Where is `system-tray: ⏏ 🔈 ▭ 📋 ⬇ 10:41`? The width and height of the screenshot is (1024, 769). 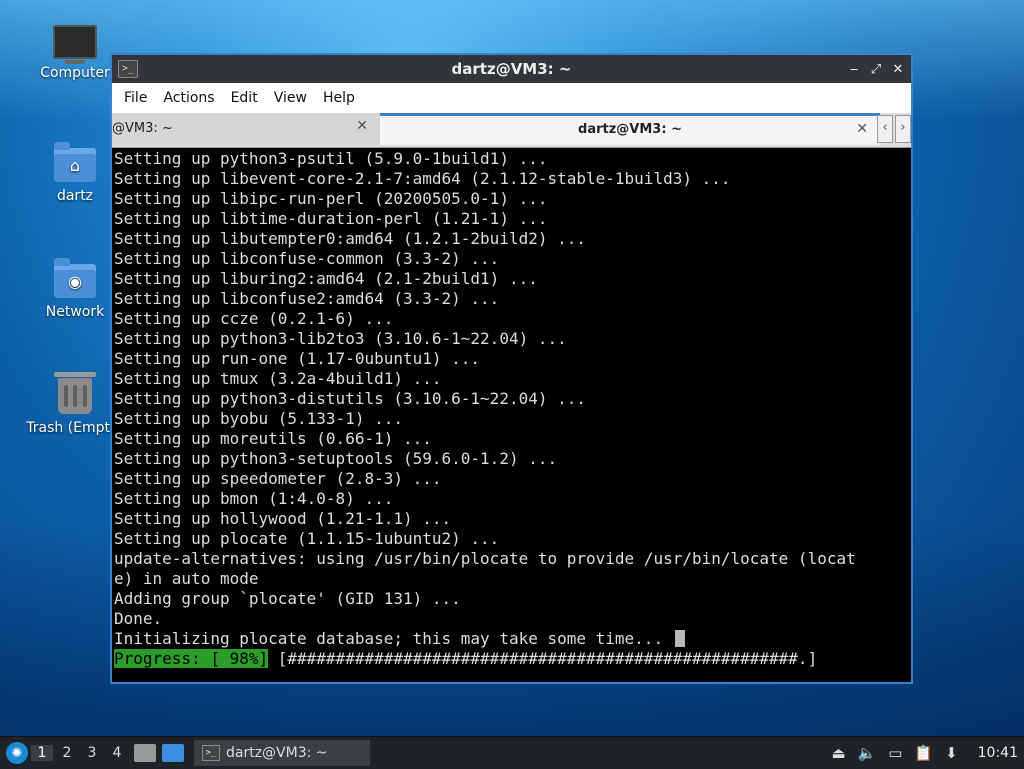
system-tray: ⏏ 🔈 ▭ 📋 ⬇ 10:41 is located at coordinates (927, 753).